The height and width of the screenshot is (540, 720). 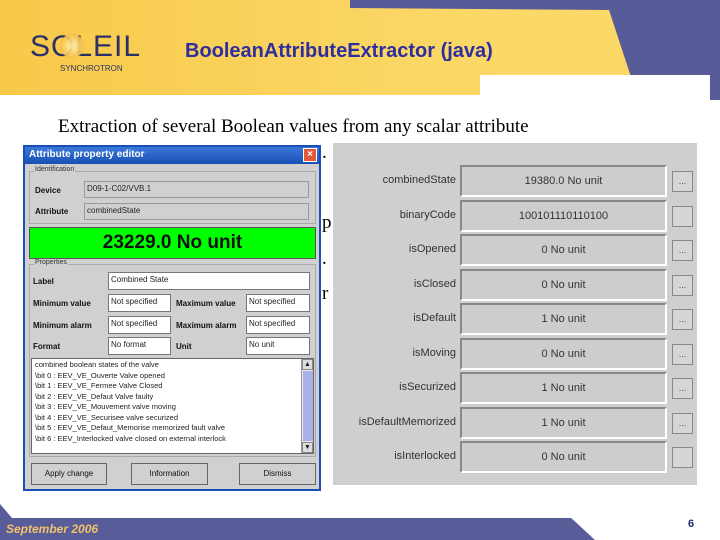 I want to click on sun-icon, so click(x=72, y=46).